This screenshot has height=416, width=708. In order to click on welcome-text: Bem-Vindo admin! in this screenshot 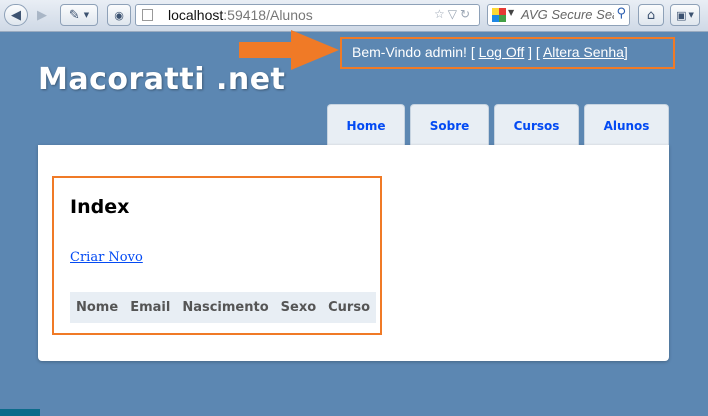, I will do `click(409, 52)`.